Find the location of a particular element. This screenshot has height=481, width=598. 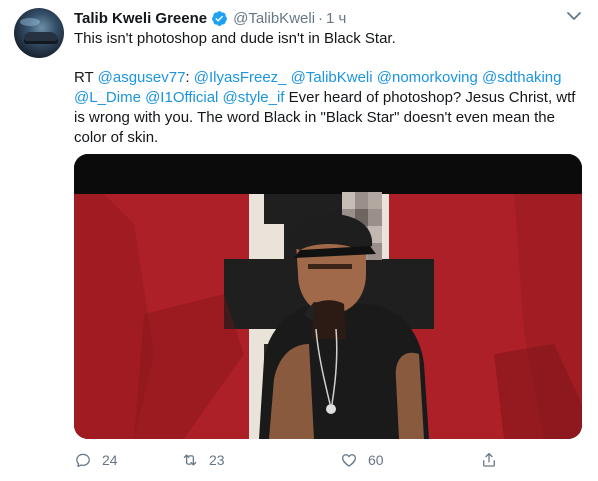

reply-button: 24 is located at coordinates (96, 460).